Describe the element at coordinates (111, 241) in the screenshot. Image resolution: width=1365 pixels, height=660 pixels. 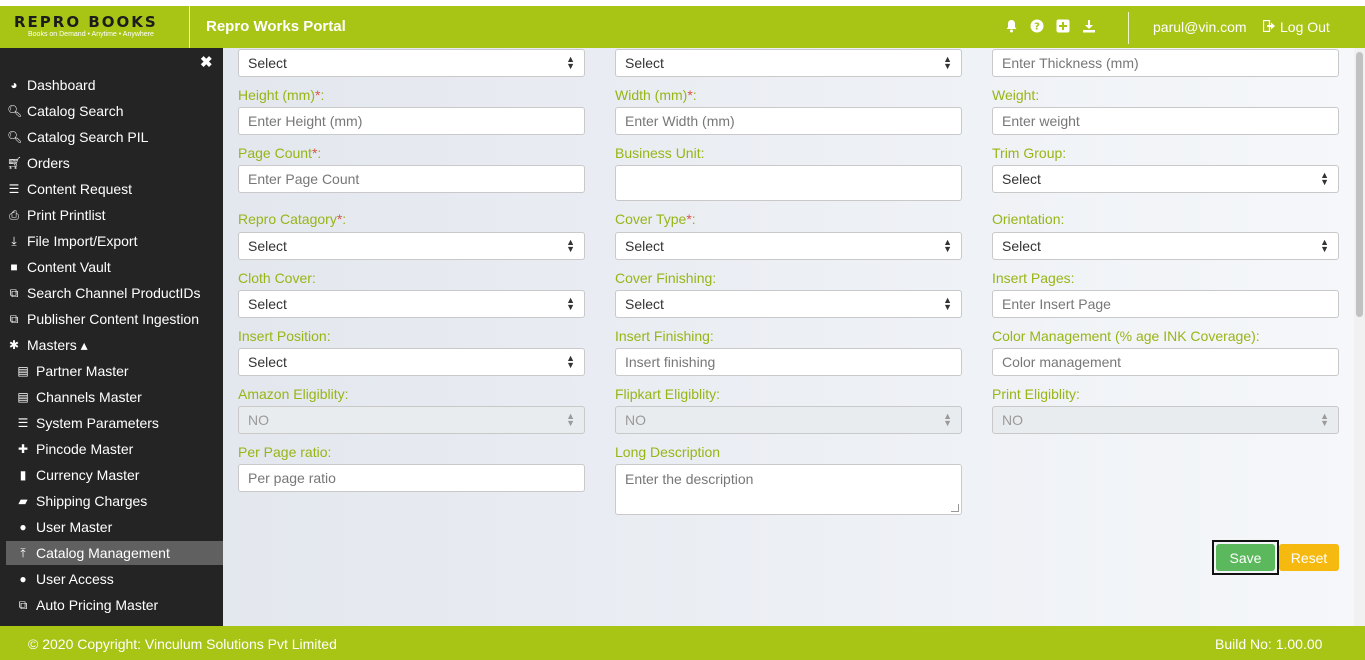
I see `sidebar-item-file-import-export: ⤓ File Import/Export` at that location.